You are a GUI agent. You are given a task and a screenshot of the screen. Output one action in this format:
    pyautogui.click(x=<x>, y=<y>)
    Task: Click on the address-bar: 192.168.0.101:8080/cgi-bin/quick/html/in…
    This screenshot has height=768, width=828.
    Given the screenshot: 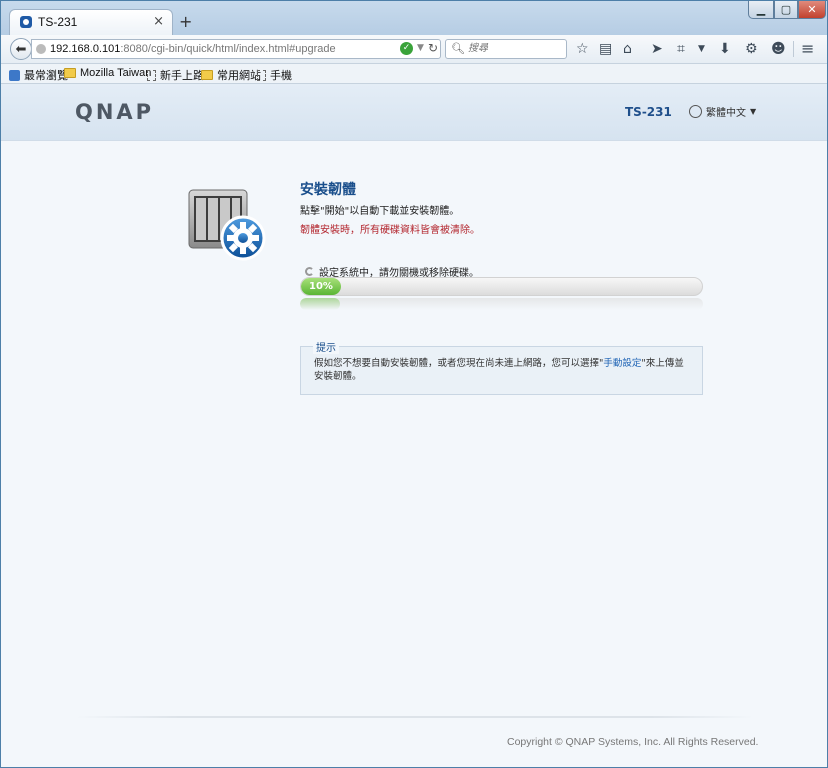 What is the action you would take?
    pyautogui.click(x=236, y=49)
    